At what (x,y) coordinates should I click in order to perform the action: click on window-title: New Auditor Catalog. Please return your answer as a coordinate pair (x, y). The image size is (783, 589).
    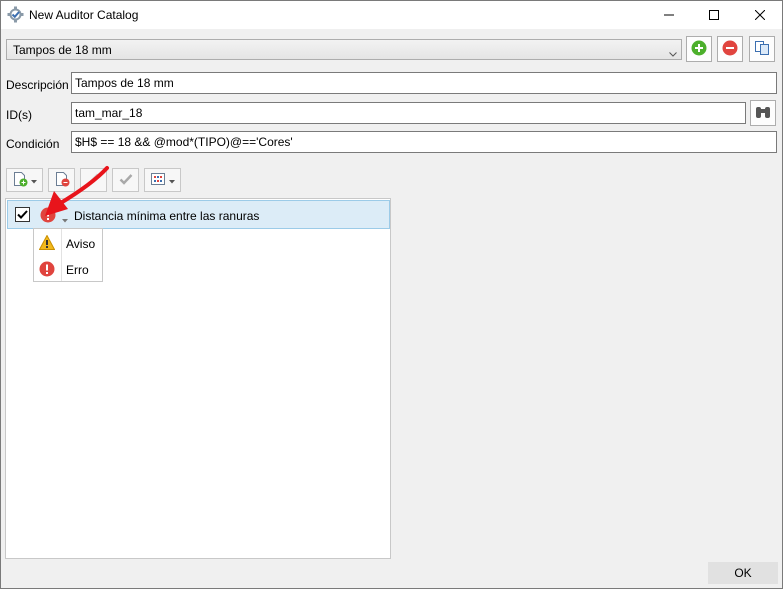
    Looking at the image, I should click on (84, 15).